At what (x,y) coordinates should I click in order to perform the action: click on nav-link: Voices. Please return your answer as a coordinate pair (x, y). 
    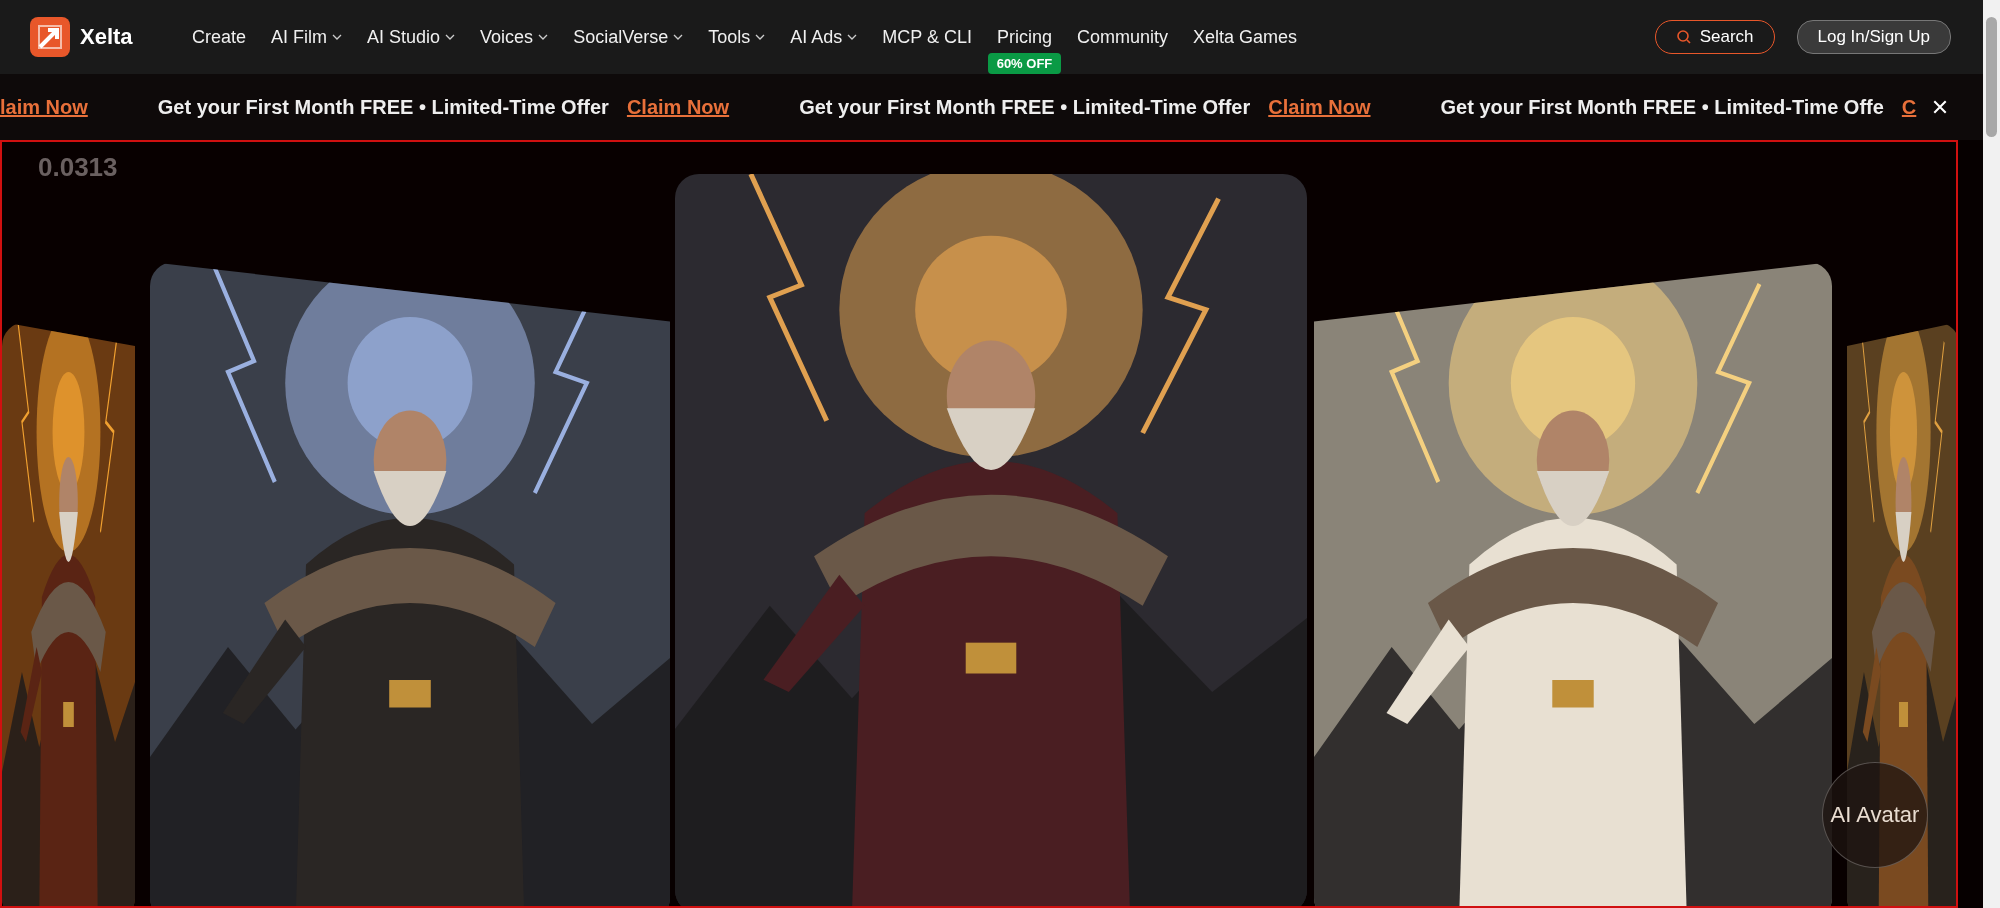
    Looking at the image, I should click on (514, 37).